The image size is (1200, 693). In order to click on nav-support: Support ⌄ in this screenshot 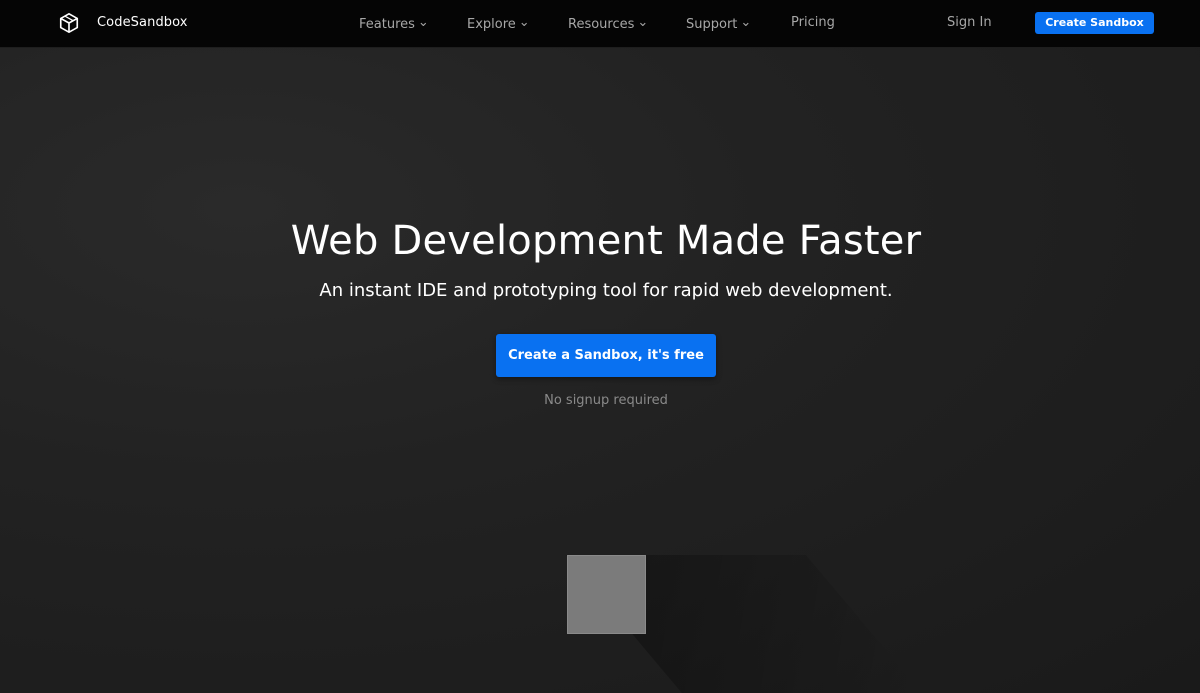, I will do `click(718, 23)`.